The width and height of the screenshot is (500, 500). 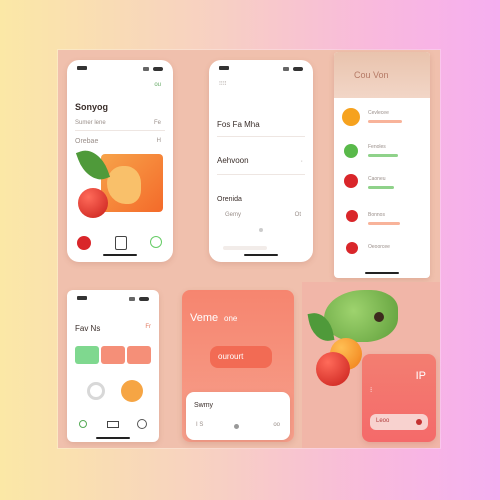 I want to click on lime-icon, so click(x=351, y=151).